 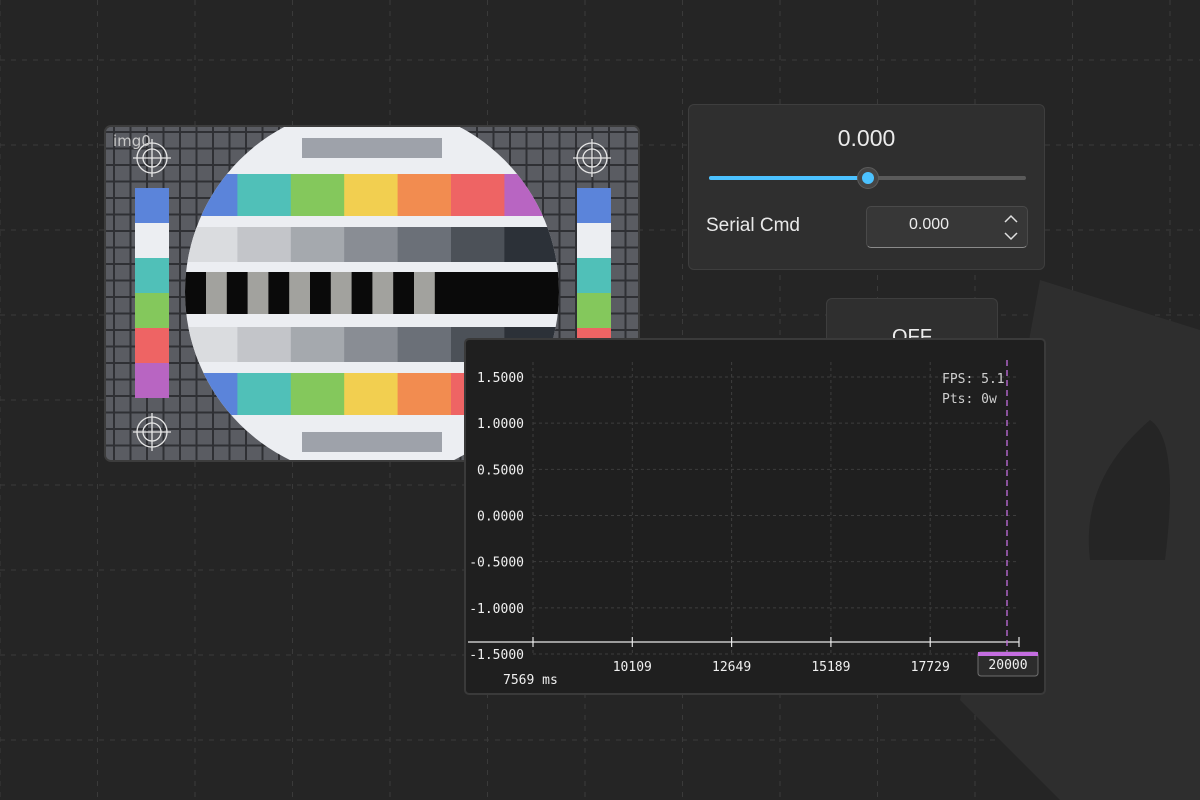 I want to click on image-label: img0, so click(x=132, y=141).